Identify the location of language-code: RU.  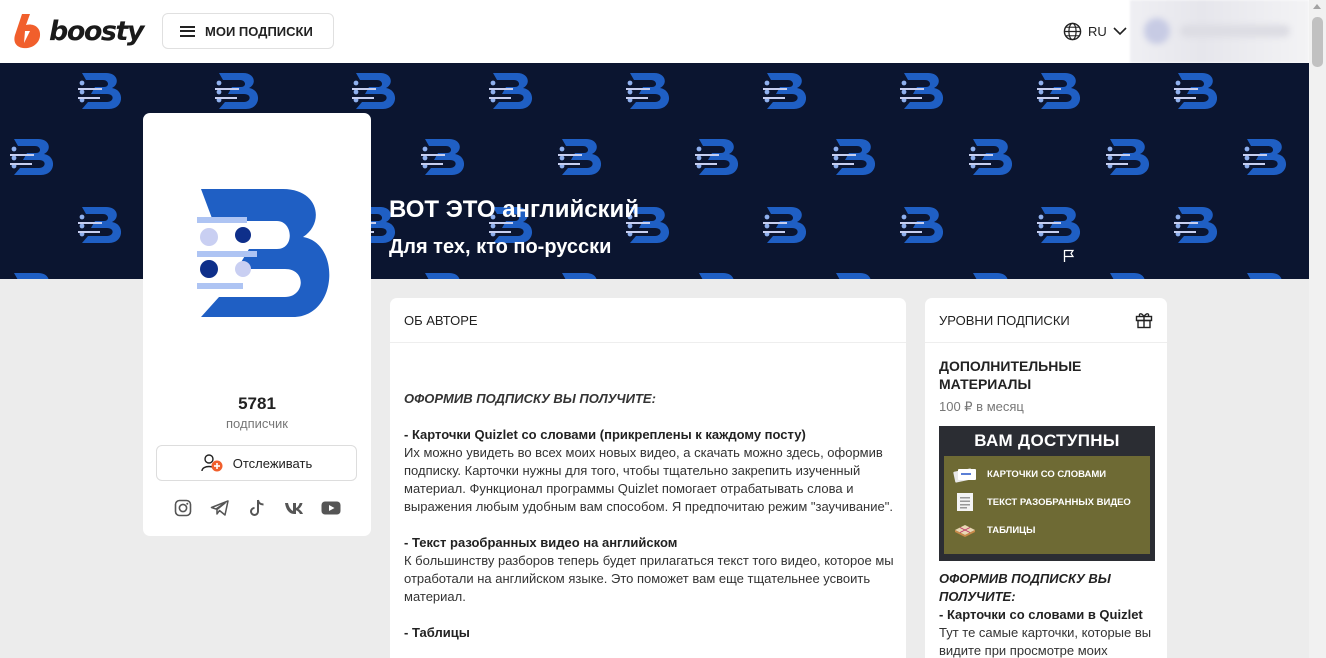
(1097, 31).